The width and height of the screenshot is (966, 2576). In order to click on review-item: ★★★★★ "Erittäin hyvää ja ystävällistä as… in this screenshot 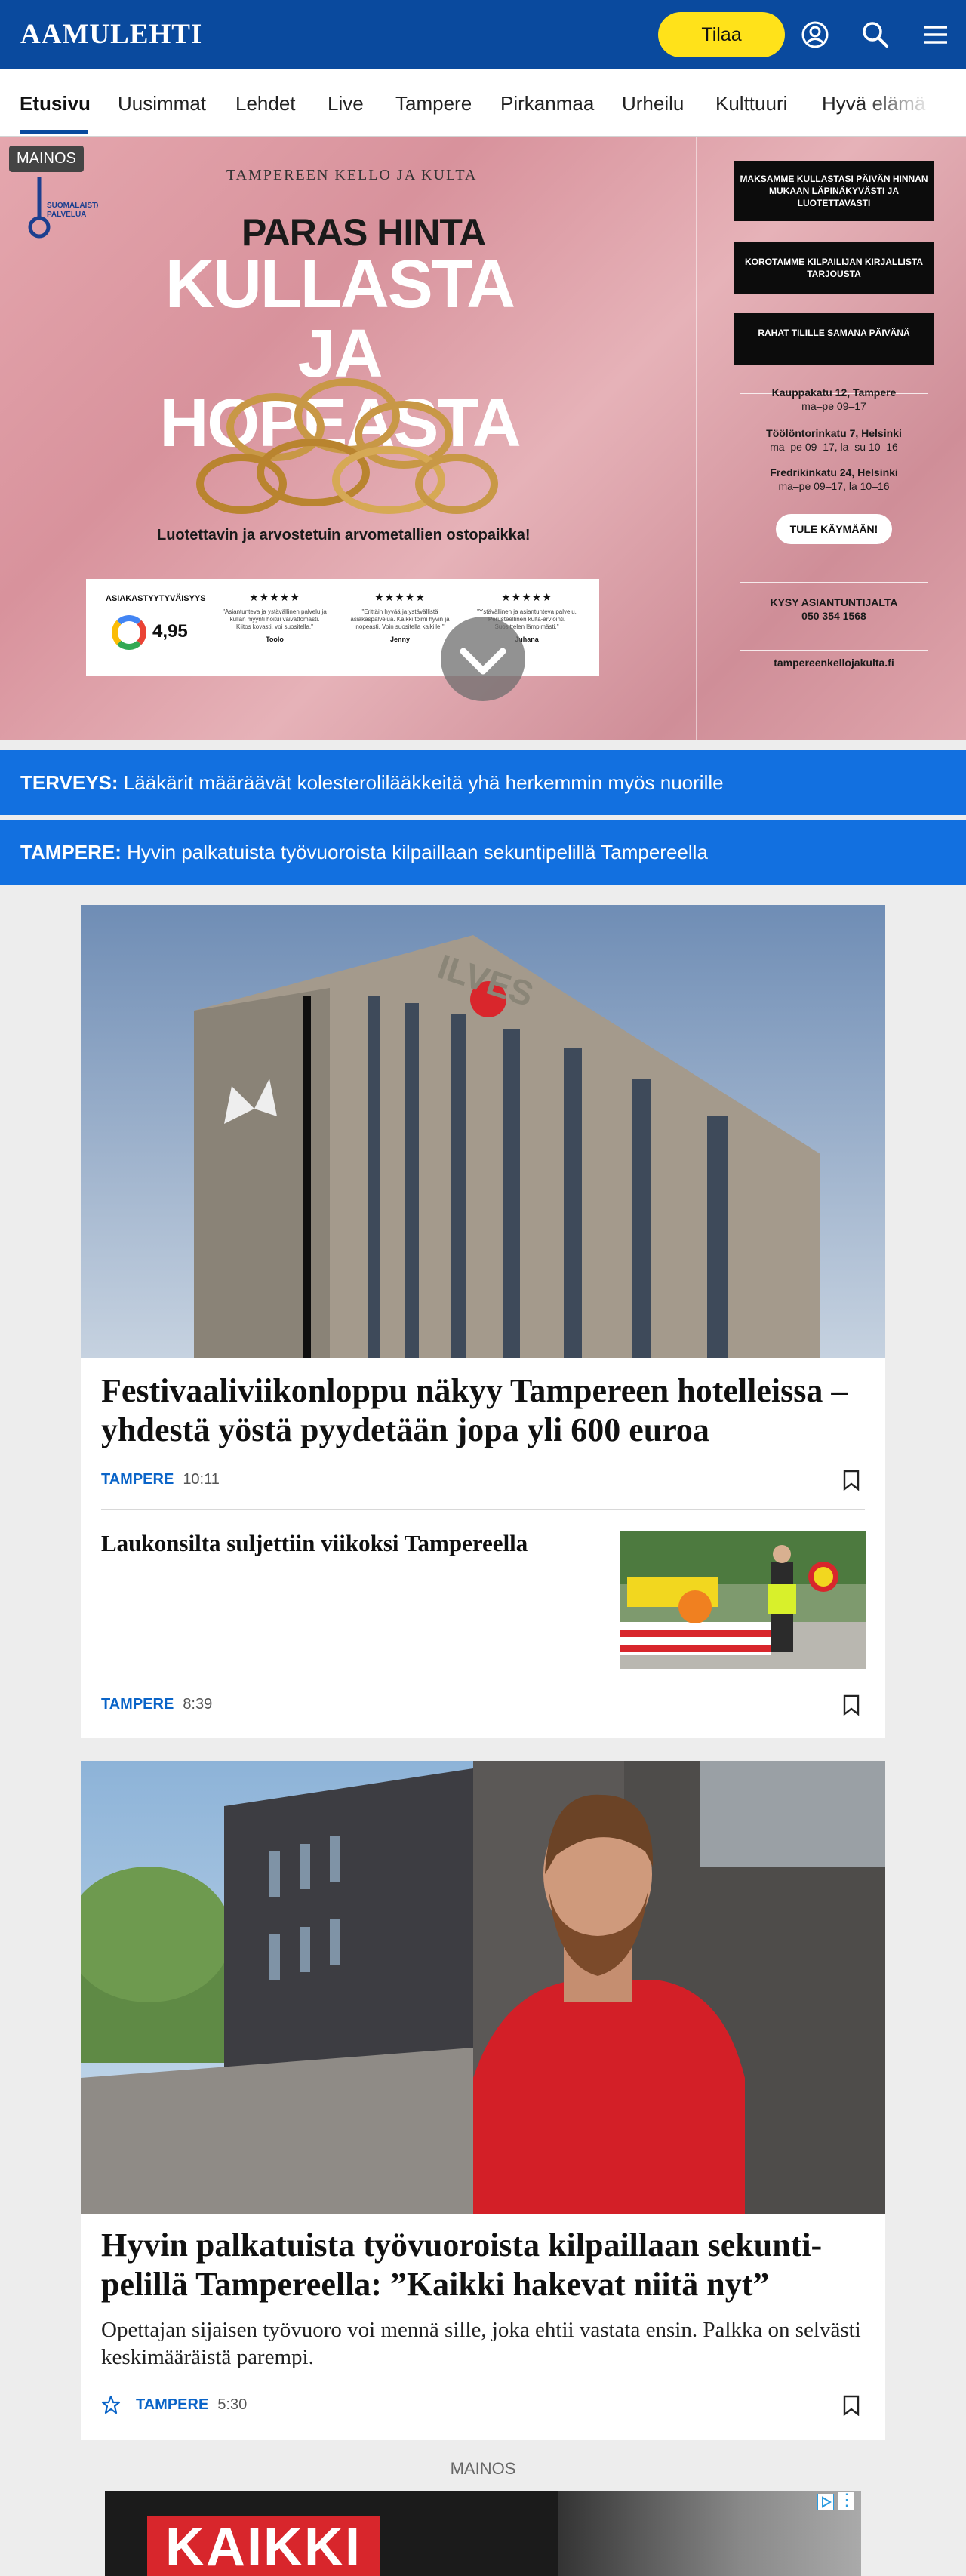, I will do `click(400, 617)`.